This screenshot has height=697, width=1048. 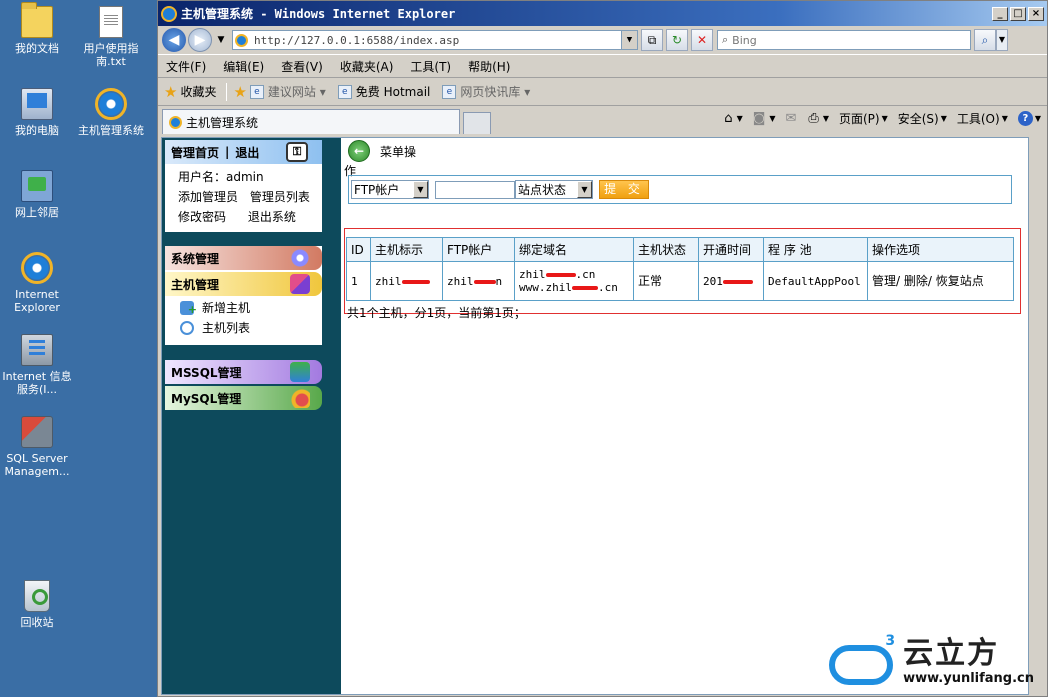 What do you see at coordinates (744, 40) in the screenshot?
I see `search-placeholder: Bing` at bounding box center [744, 40].